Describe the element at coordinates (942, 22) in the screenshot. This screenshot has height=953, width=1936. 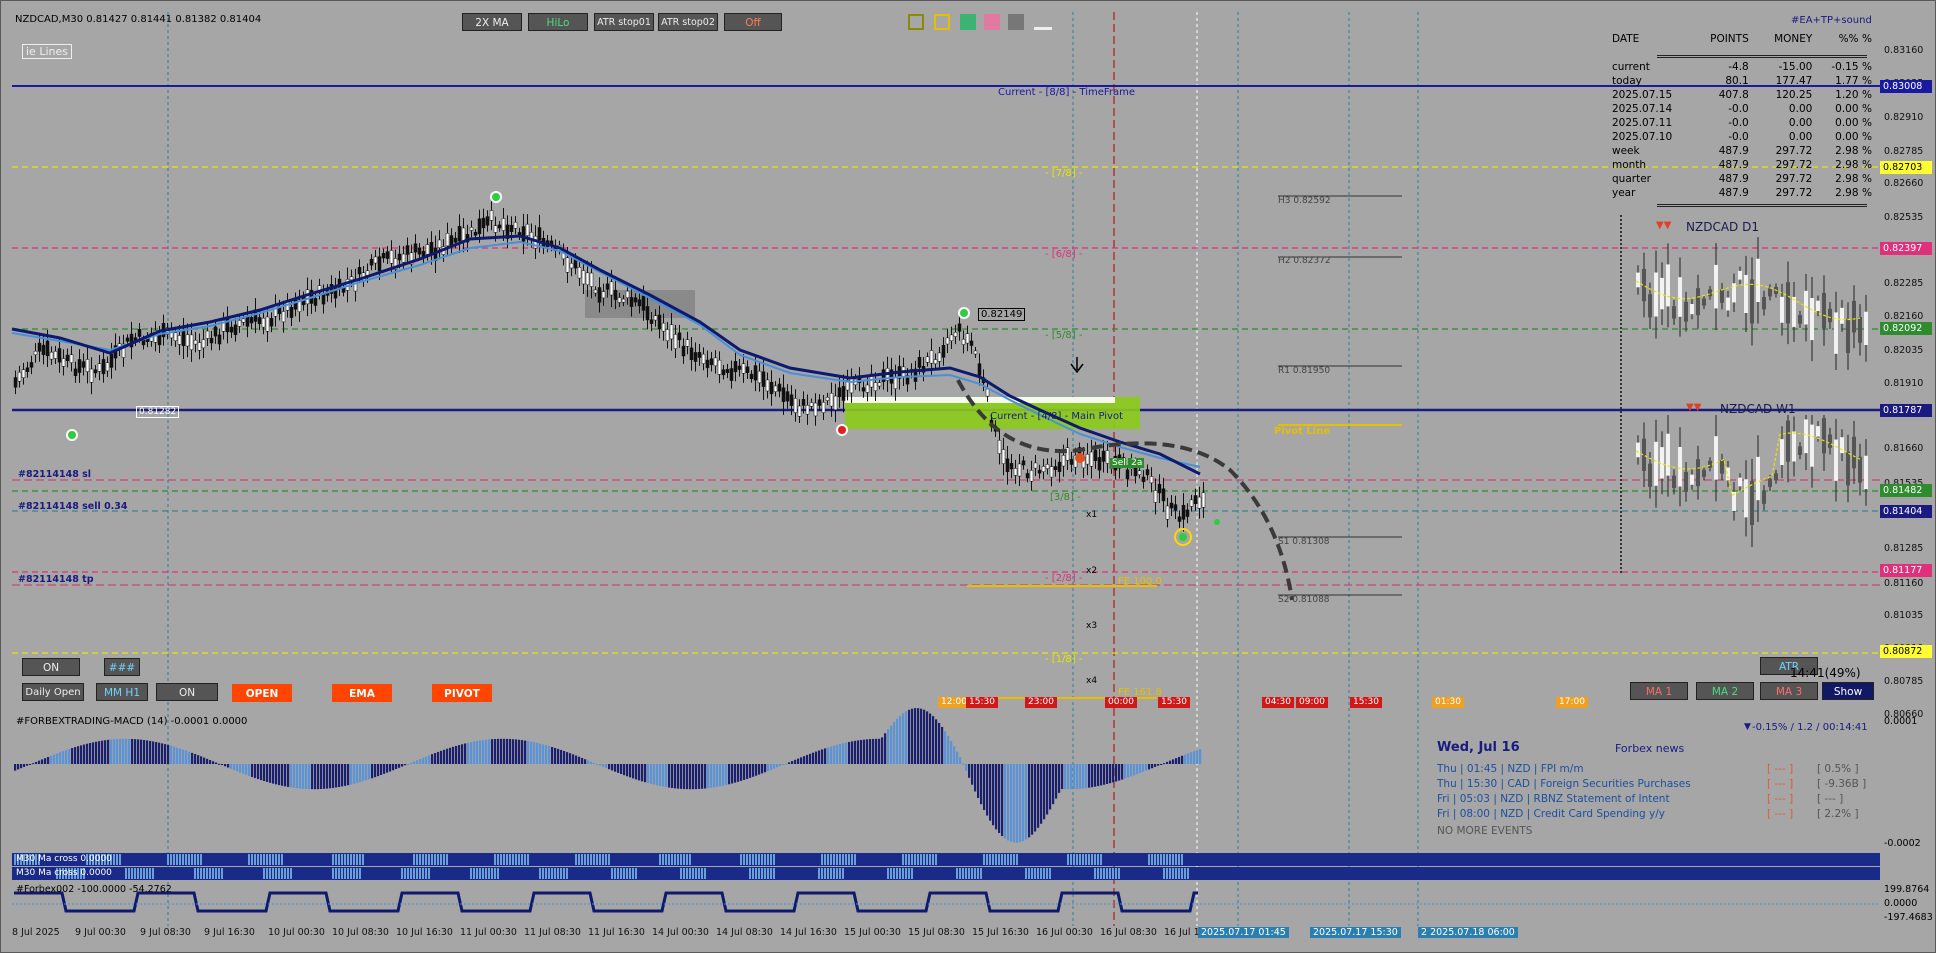
I see `color-swatch-yellow` at that location.